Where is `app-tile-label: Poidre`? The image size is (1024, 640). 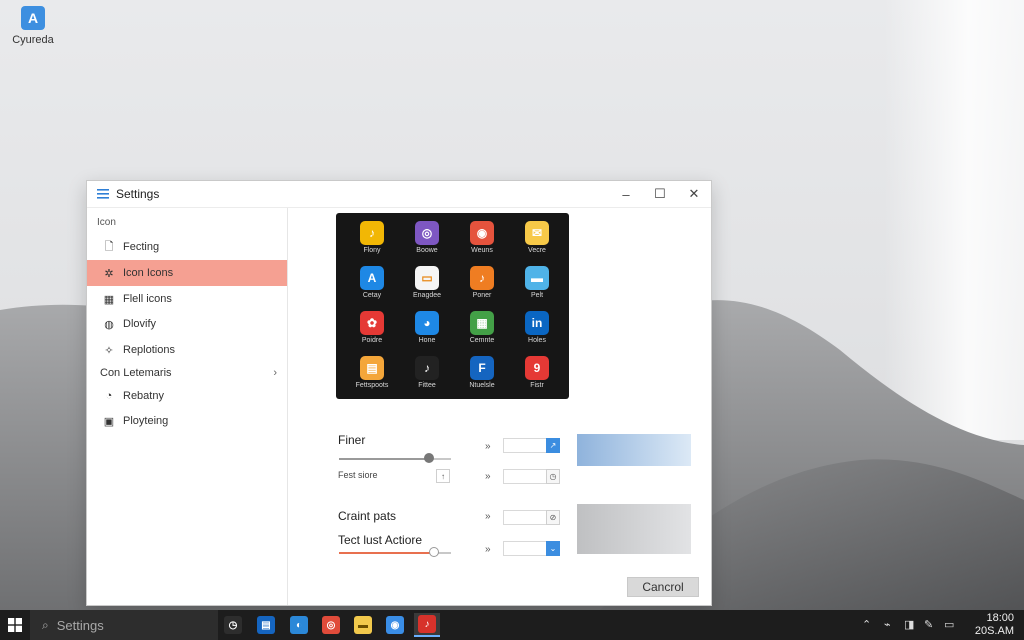 app-tile-label: Poidre is located at coordinates (372, 340).